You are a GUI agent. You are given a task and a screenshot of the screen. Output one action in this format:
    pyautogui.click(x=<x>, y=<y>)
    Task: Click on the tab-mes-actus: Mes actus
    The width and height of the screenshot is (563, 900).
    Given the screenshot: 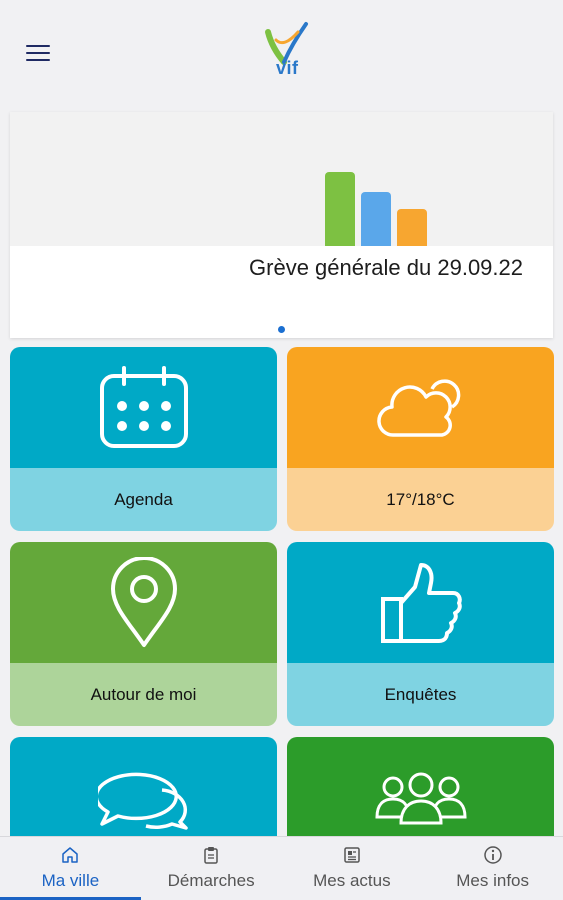 What is the action you would take?
    pyautogui.click(x=352, y=868)
    